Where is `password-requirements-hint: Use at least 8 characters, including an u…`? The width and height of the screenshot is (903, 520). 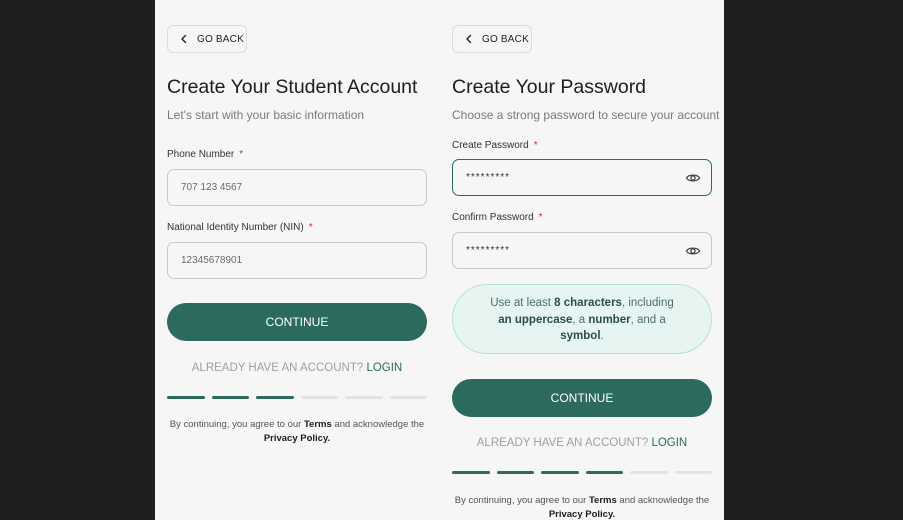 password-requirements-hint: Use at least 8 characters, including an u… is located at coordinates (582, 319).